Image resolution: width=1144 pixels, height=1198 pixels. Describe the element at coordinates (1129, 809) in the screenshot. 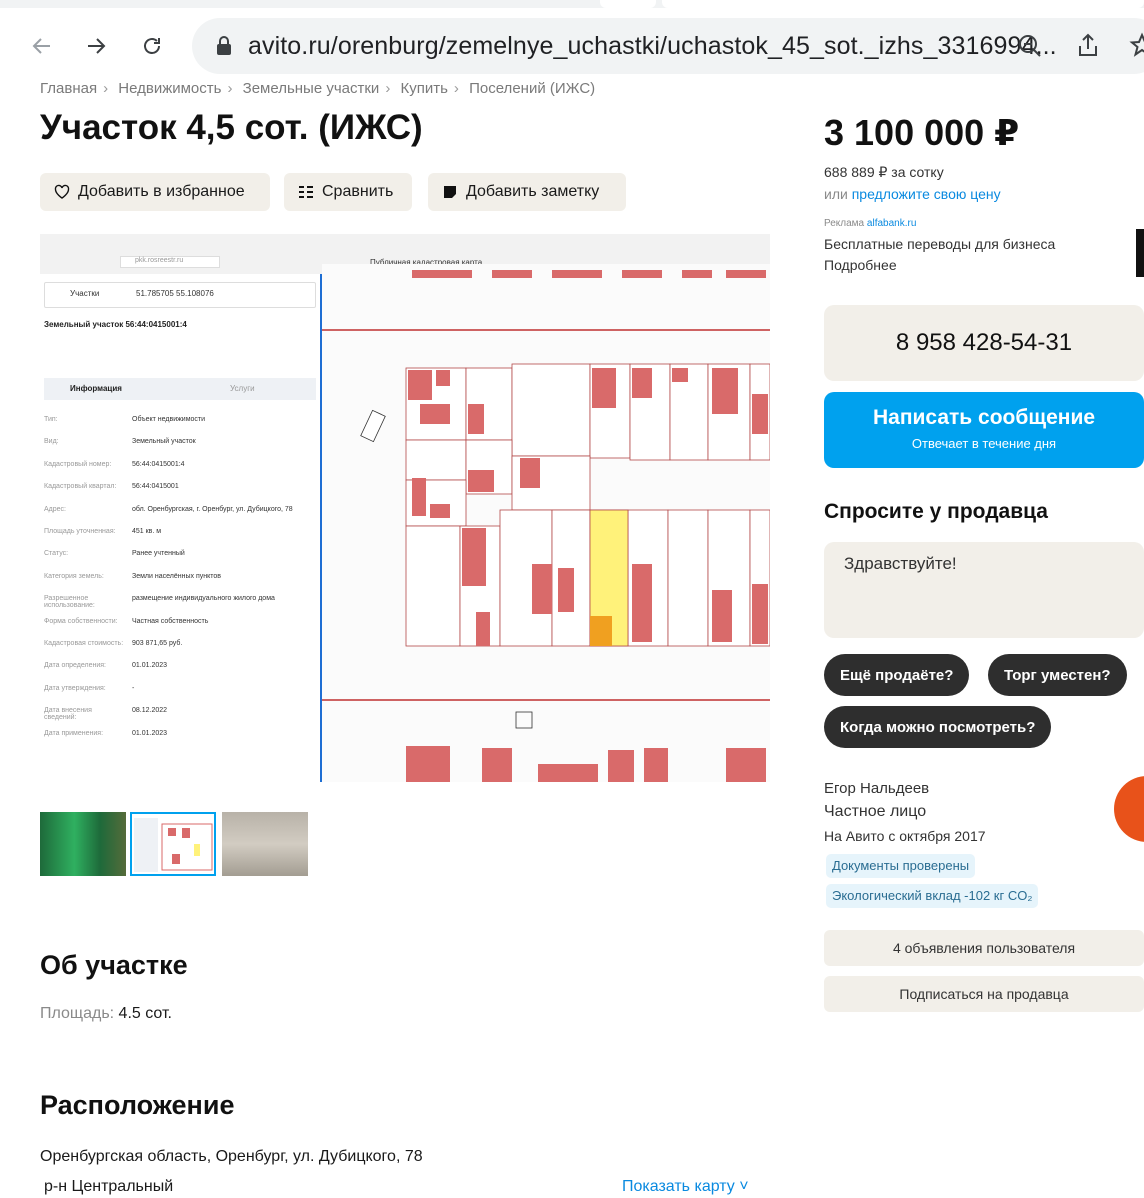

I see `avatar` at that location.